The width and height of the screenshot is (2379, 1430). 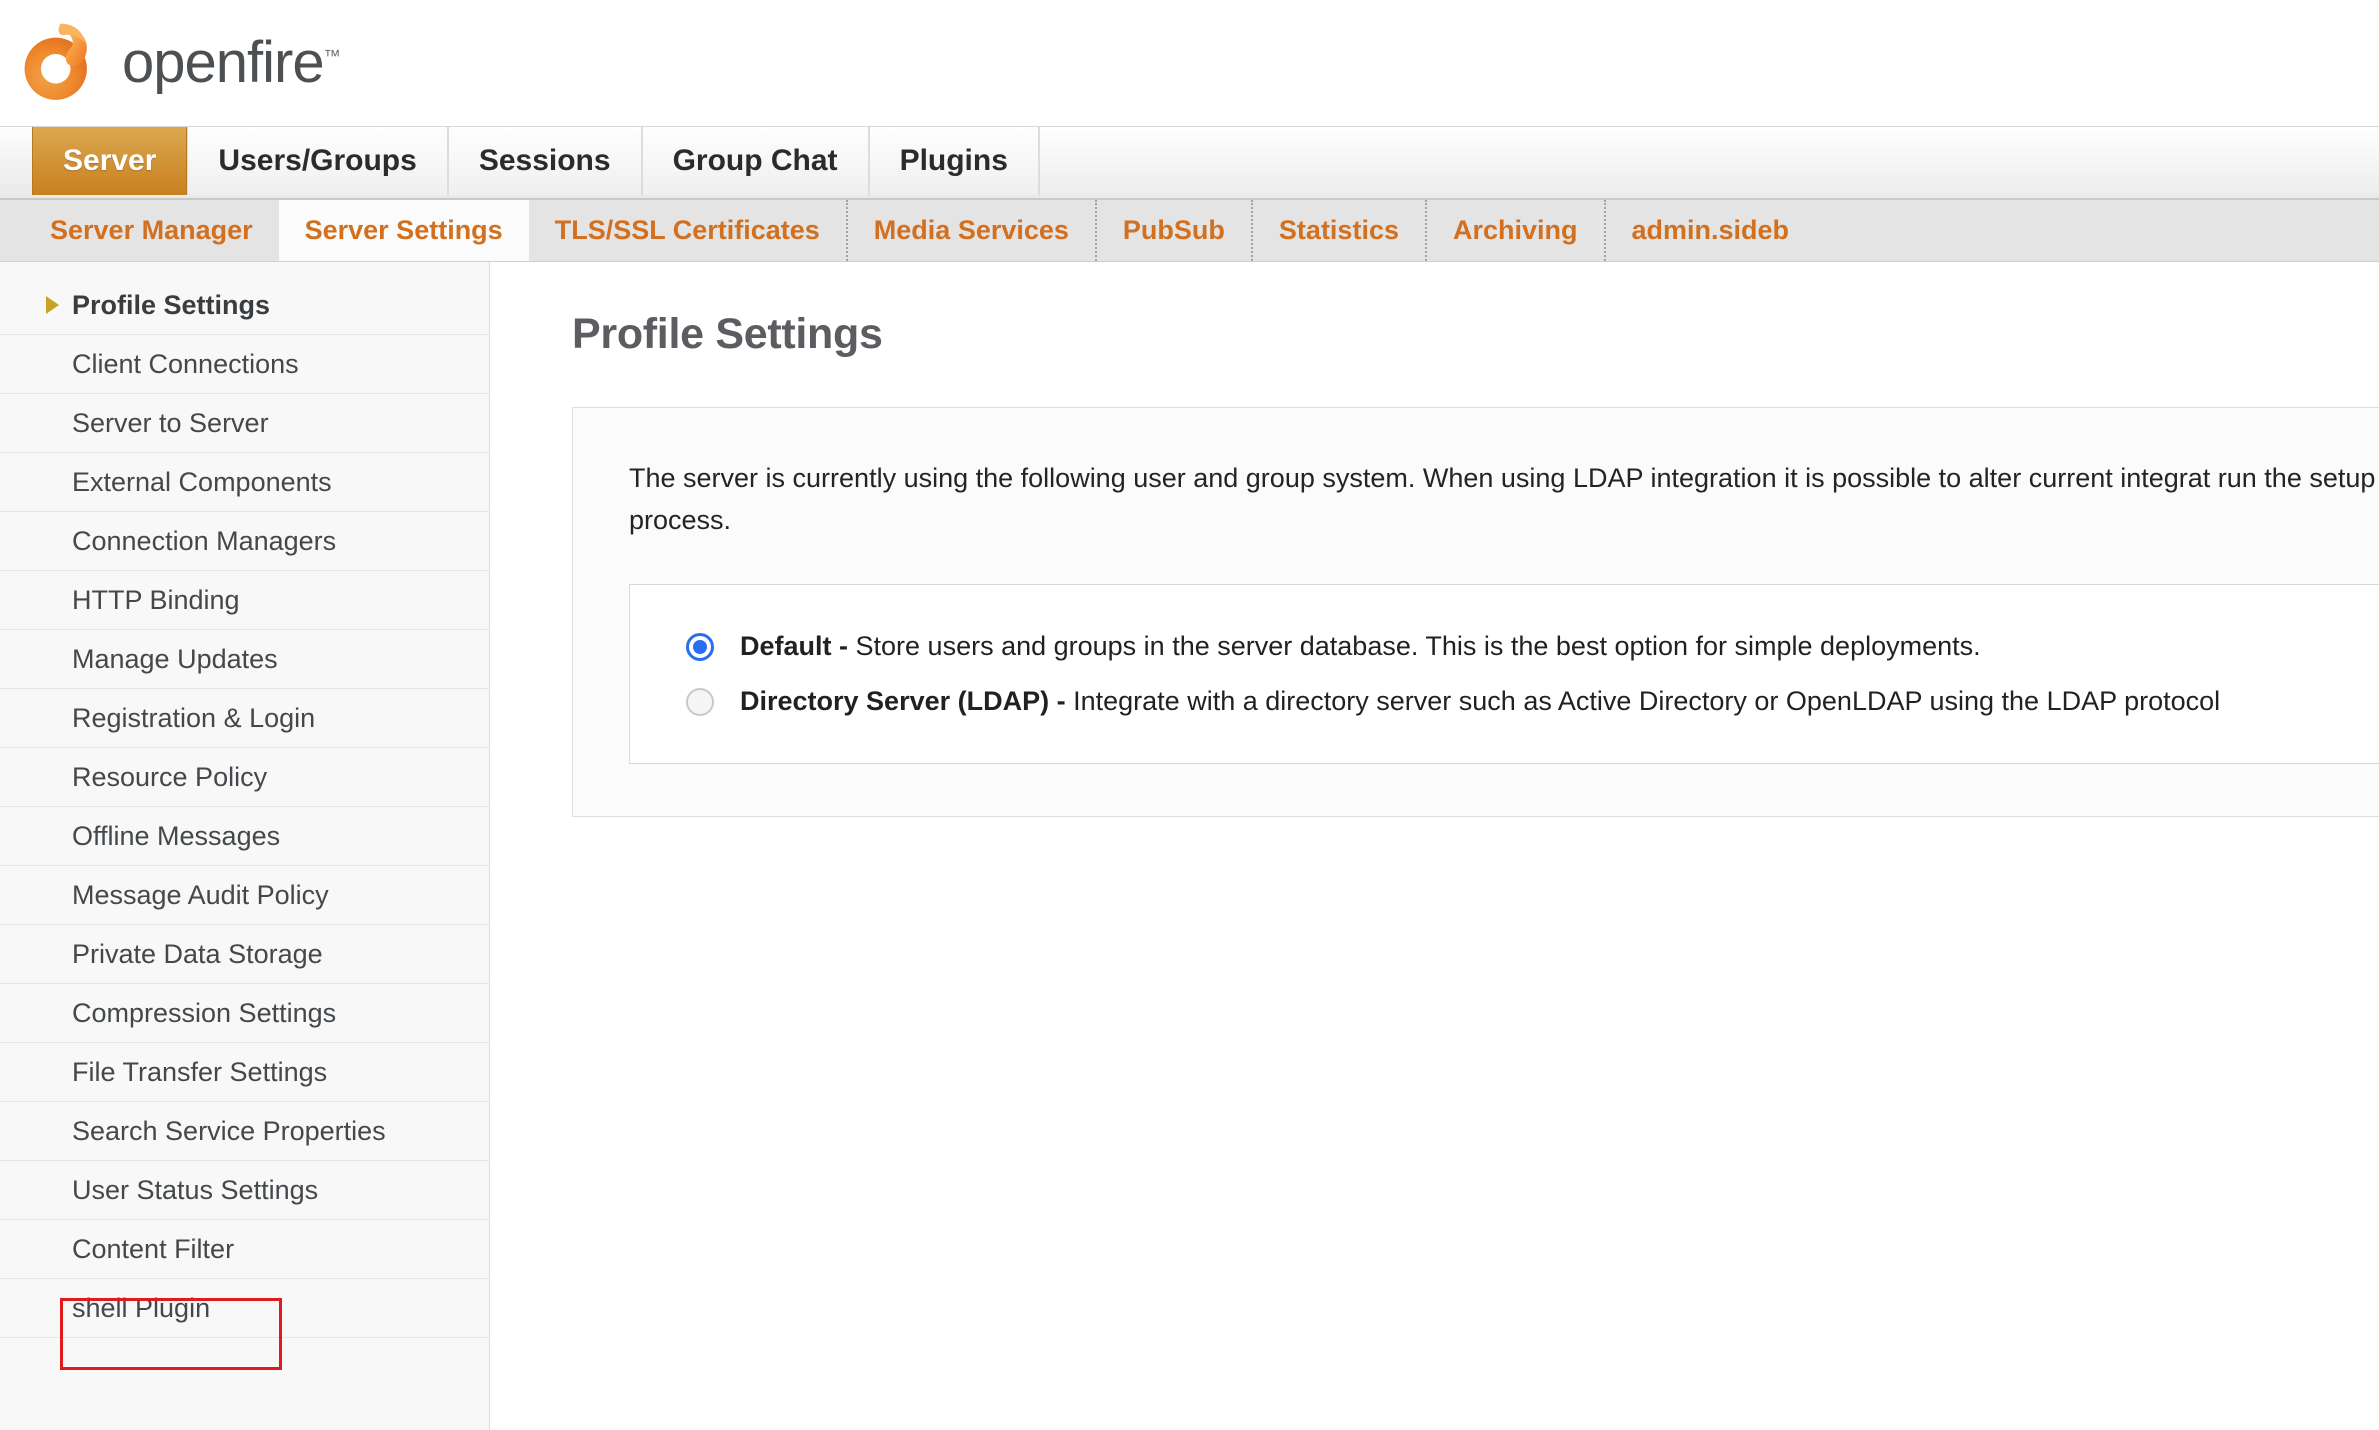 I want to click on subtab-label: admin.sideb, so click(x=1710, y=230).